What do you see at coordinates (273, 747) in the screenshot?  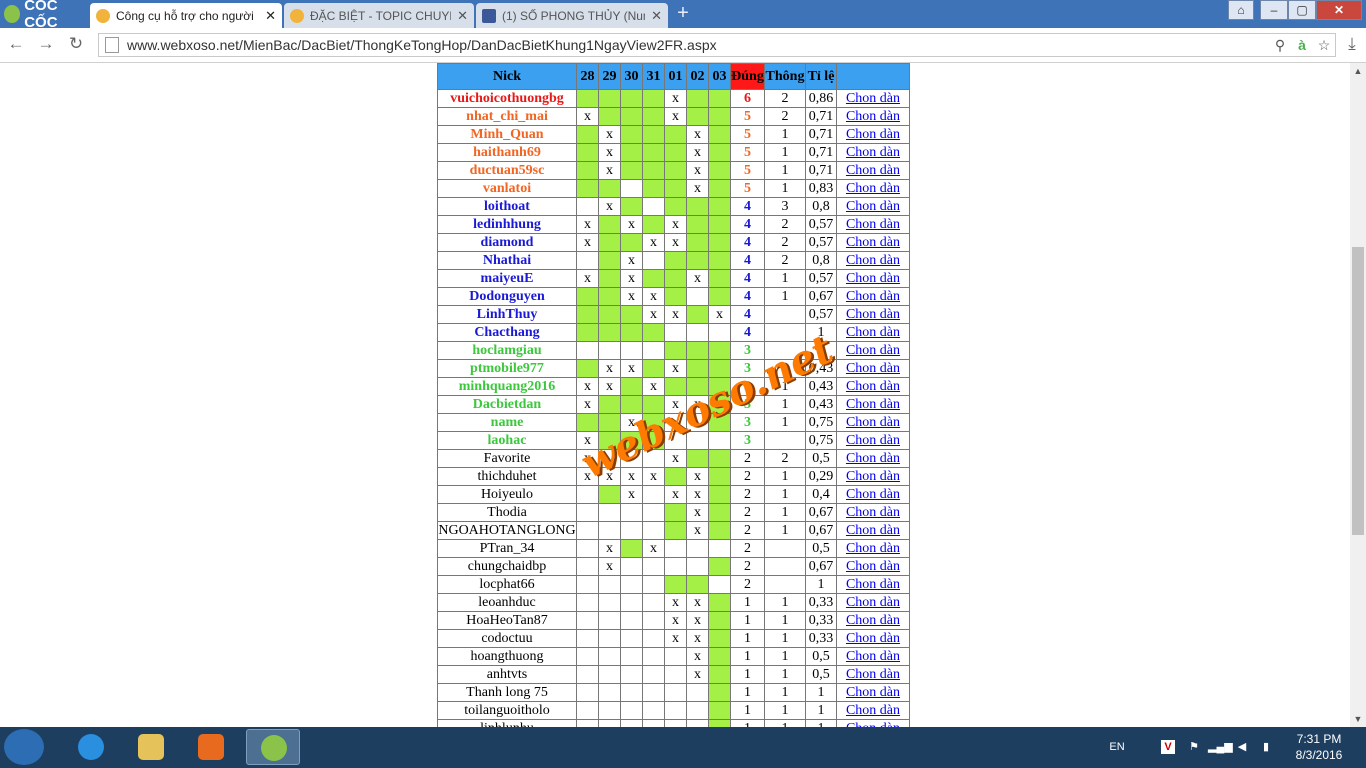 I see `taskbar-coccoc` at bounding box center [273, 747].